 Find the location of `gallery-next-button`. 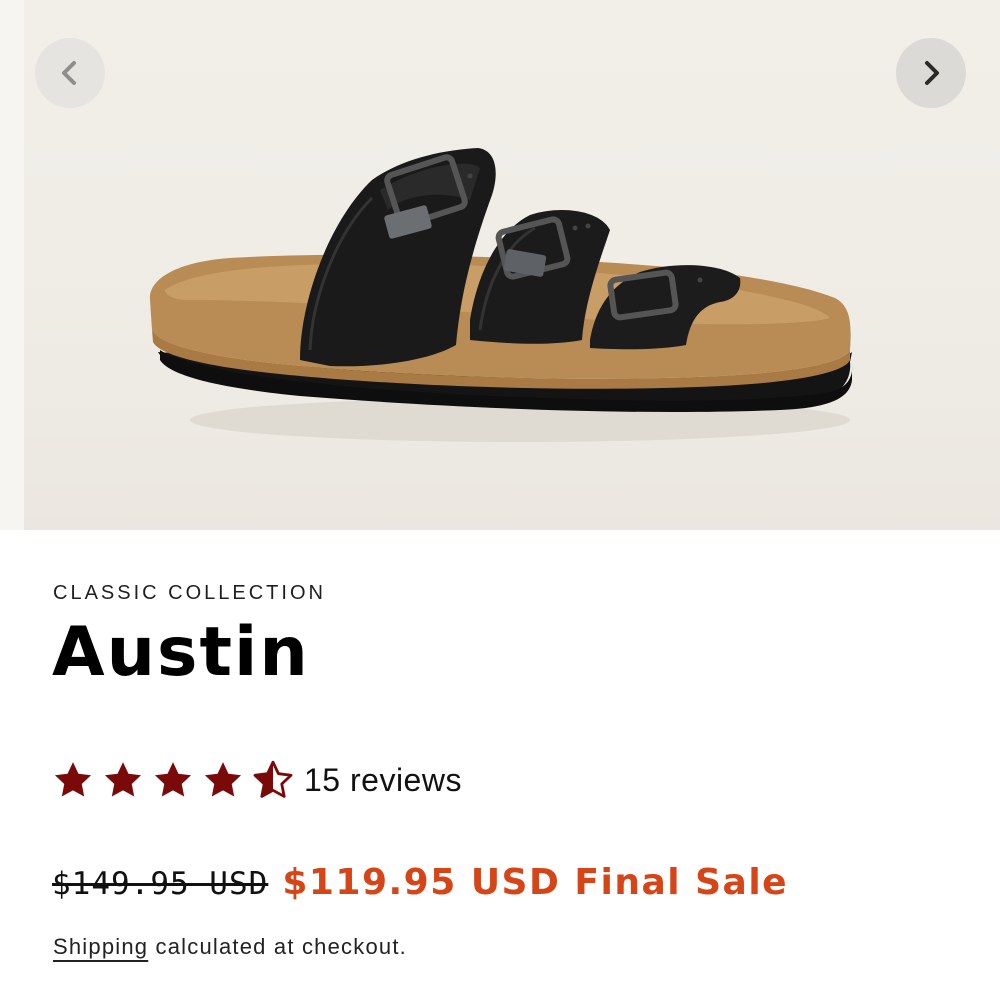

gallery-next-button is located at coordinates (931, 73).